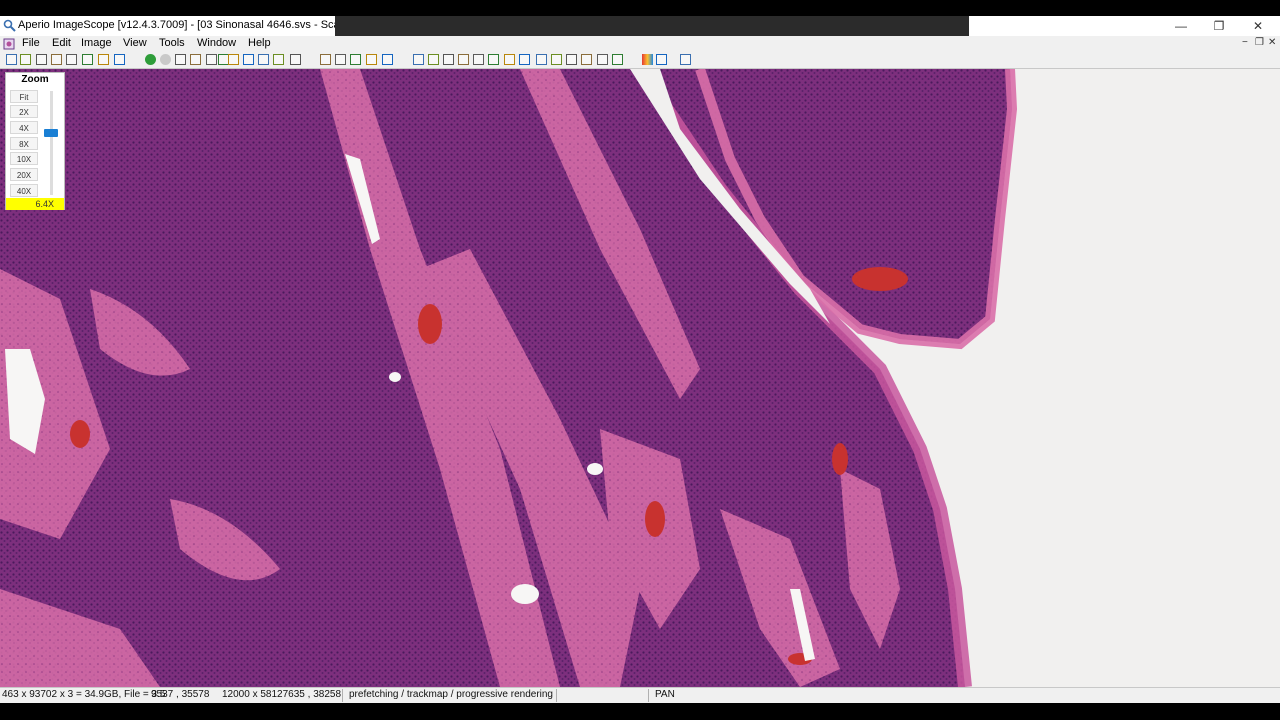  What do you see at coordinates (248, 59) in the screenshot?
I see `tile-view-icon` at bounding box center [248, 59].